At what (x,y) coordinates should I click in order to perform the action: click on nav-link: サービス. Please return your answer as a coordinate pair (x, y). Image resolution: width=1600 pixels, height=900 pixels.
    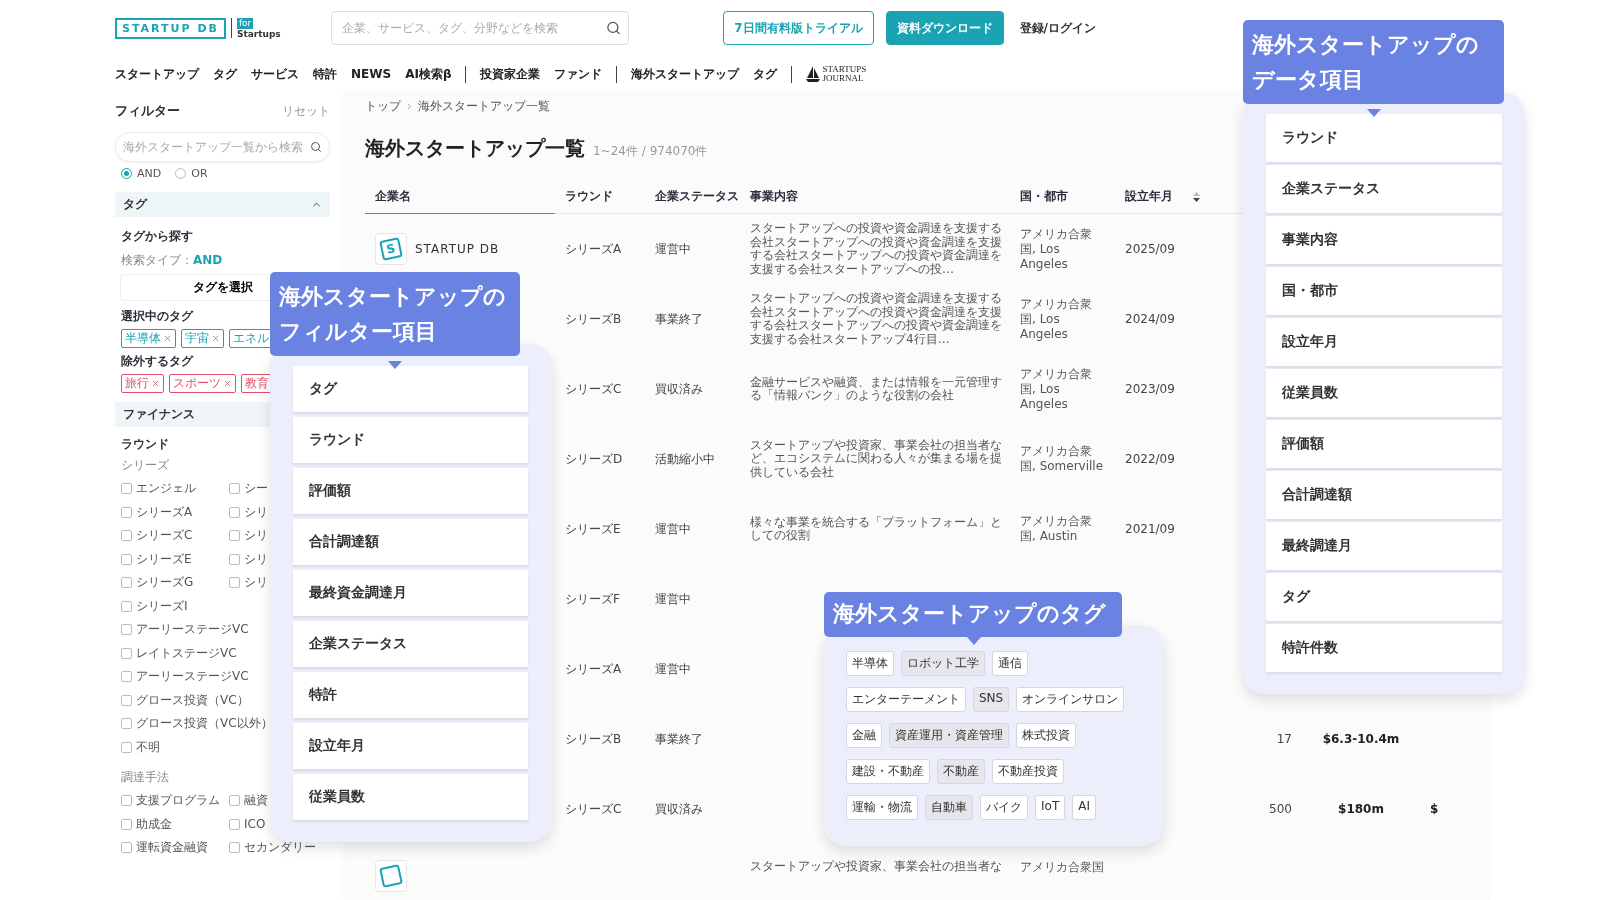
    Looking at the image, I should click on (275, 74).